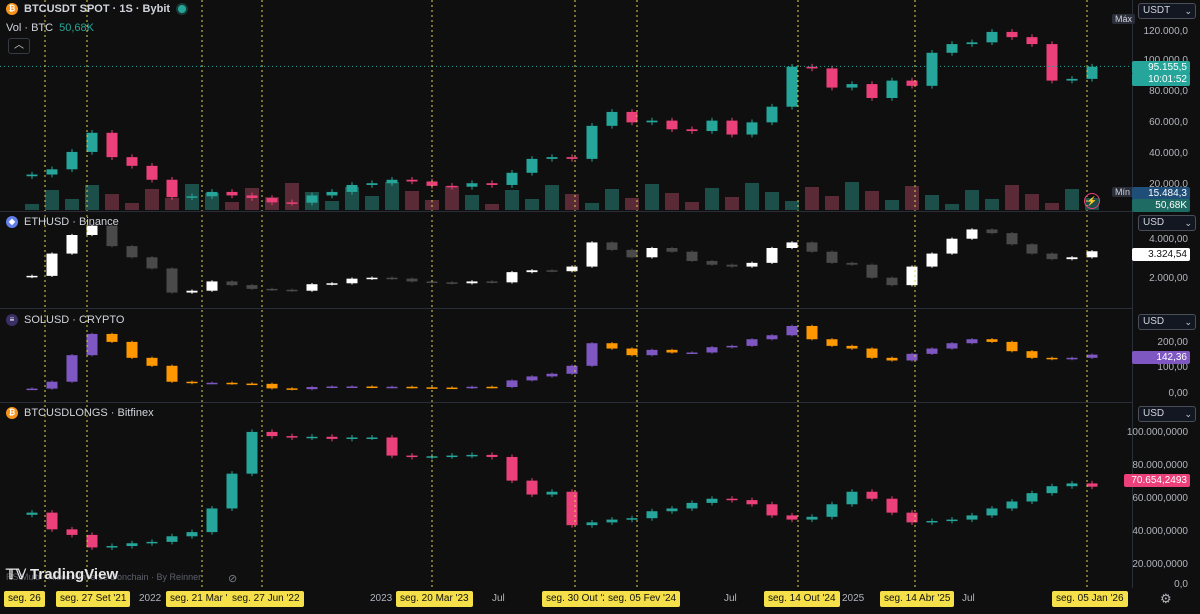 This screenshot has width=1200, height=614. What do you see at coordinates (434, 599) in the screenshot?
I see `date-marker-tag: seg. 20 Mar '23` at bounding box center [434, 599].